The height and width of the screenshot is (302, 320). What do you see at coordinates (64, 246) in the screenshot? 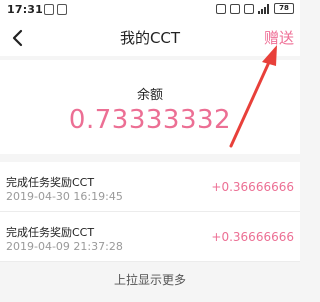
I see `transaction-time: 2019-04-09 21:37:28` at bounding box center [64, 246].